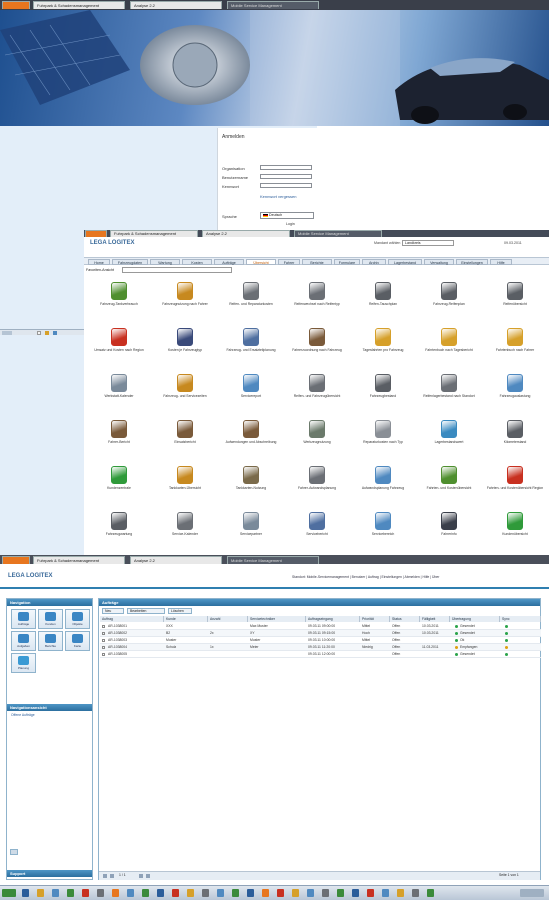 The width and height of the screenshot is (549, 900). Describe the element at coordinates (383, 439) in the screenshot. I see `report-tile: Reparaturkosten nach Typ` at that location.